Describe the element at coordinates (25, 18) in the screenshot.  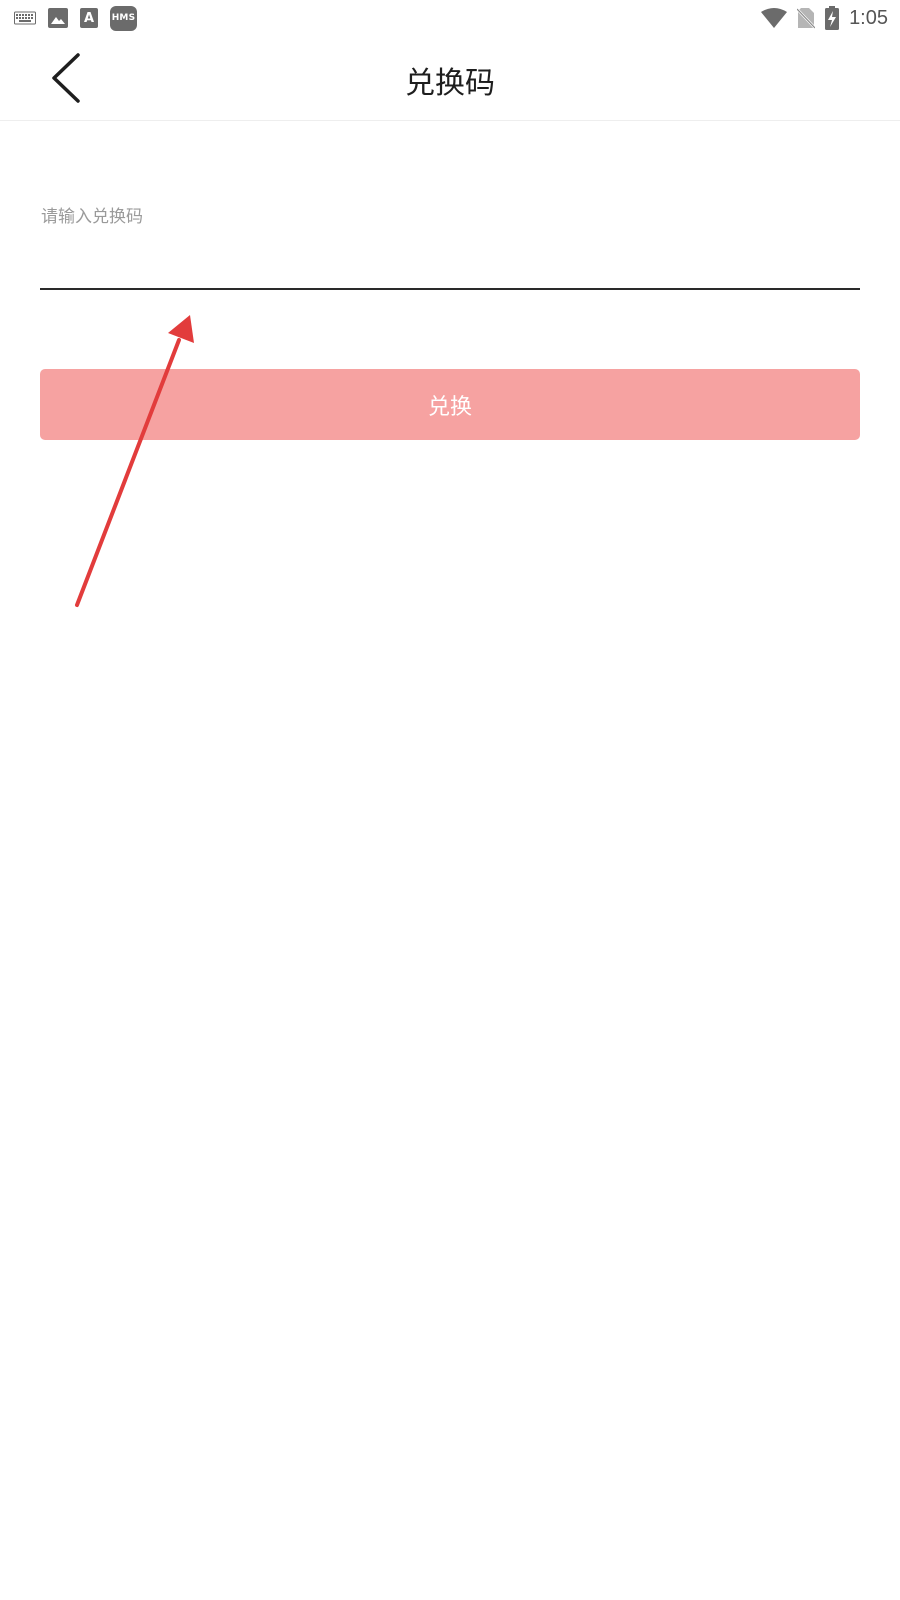
I see `keyboard-icon` at that location.